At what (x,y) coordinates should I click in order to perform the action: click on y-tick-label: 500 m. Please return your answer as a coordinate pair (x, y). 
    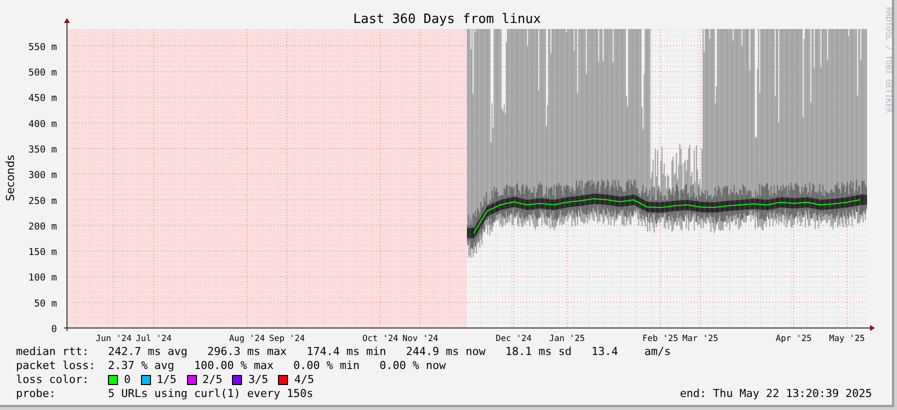
    Looking at the image, I should click on (42, 73).